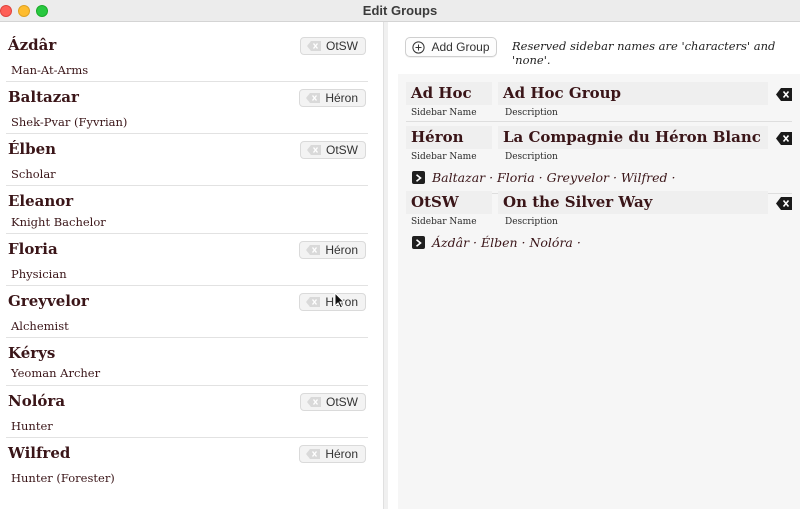 The height and width of the screenshot is (509, 800). I want to click on window-title: Edit Groups, so click(400, 10).